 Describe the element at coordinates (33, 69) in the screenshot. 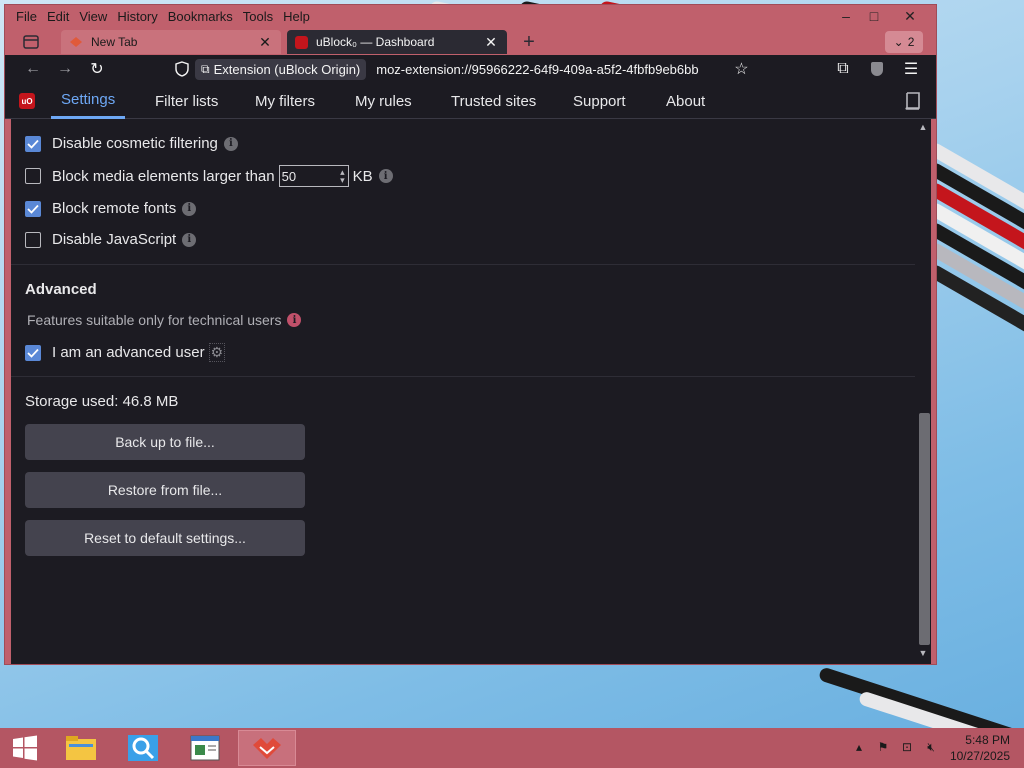

I see `back-button: ←` at that location.